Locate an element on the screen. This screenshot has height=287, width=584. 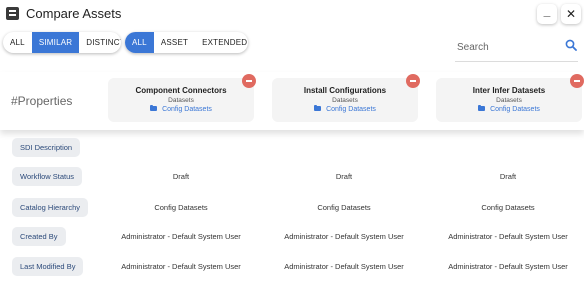
filter-mode-all: ALL is located at coordinates (17, 42).